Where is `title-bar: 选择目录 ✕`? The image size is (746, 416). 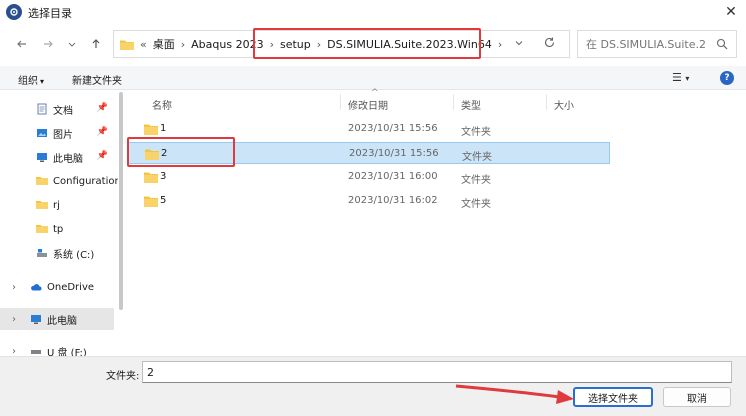 title-bar: 选择目录 ✕ is located at coordinates (373, 12).